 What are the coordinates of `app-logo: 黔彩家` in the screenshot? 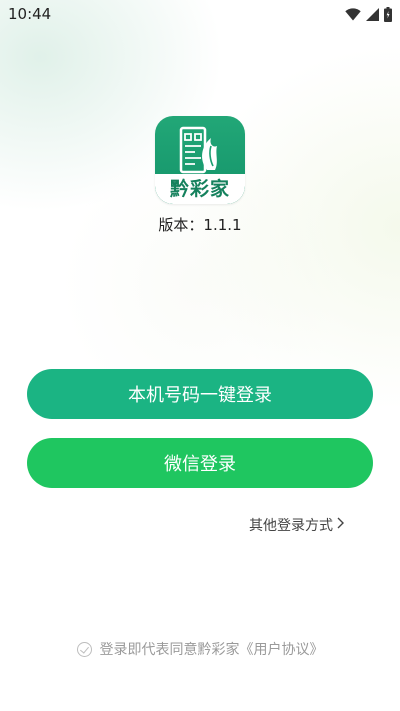 It's located at (200, 160).